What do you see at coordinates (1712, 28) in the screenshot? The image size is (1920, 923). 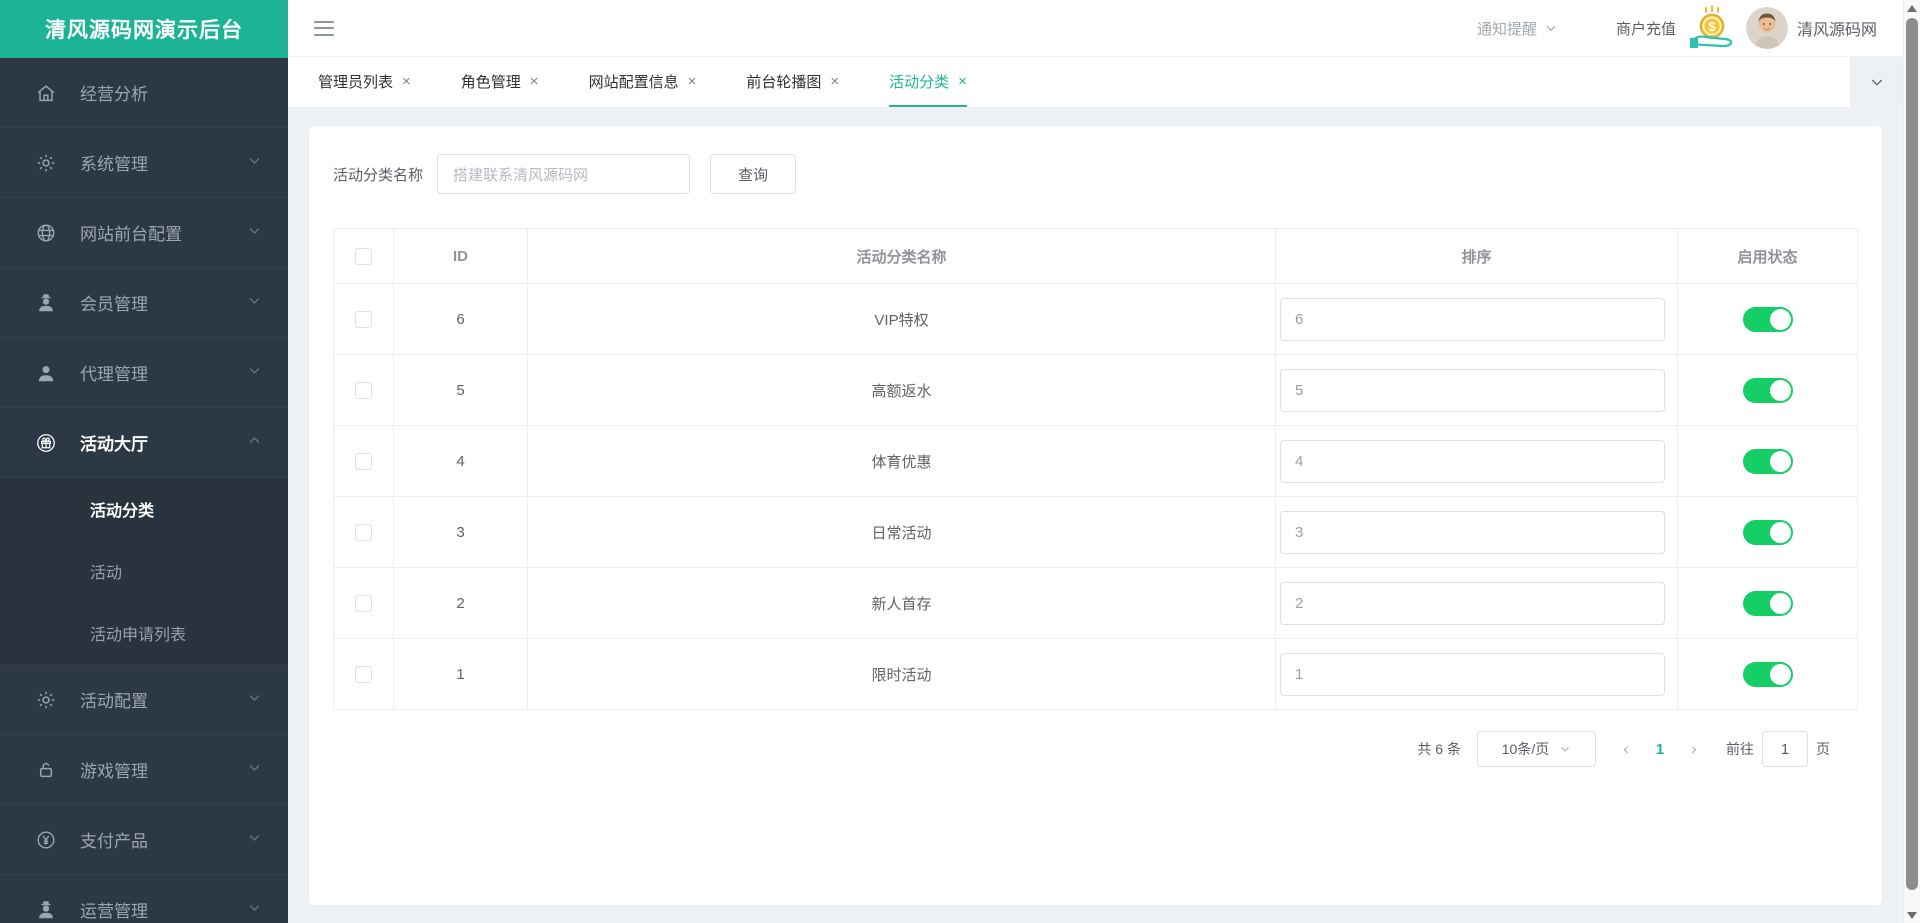 I see `coin-hand-icon: $` at bounding box center [1712, 28].